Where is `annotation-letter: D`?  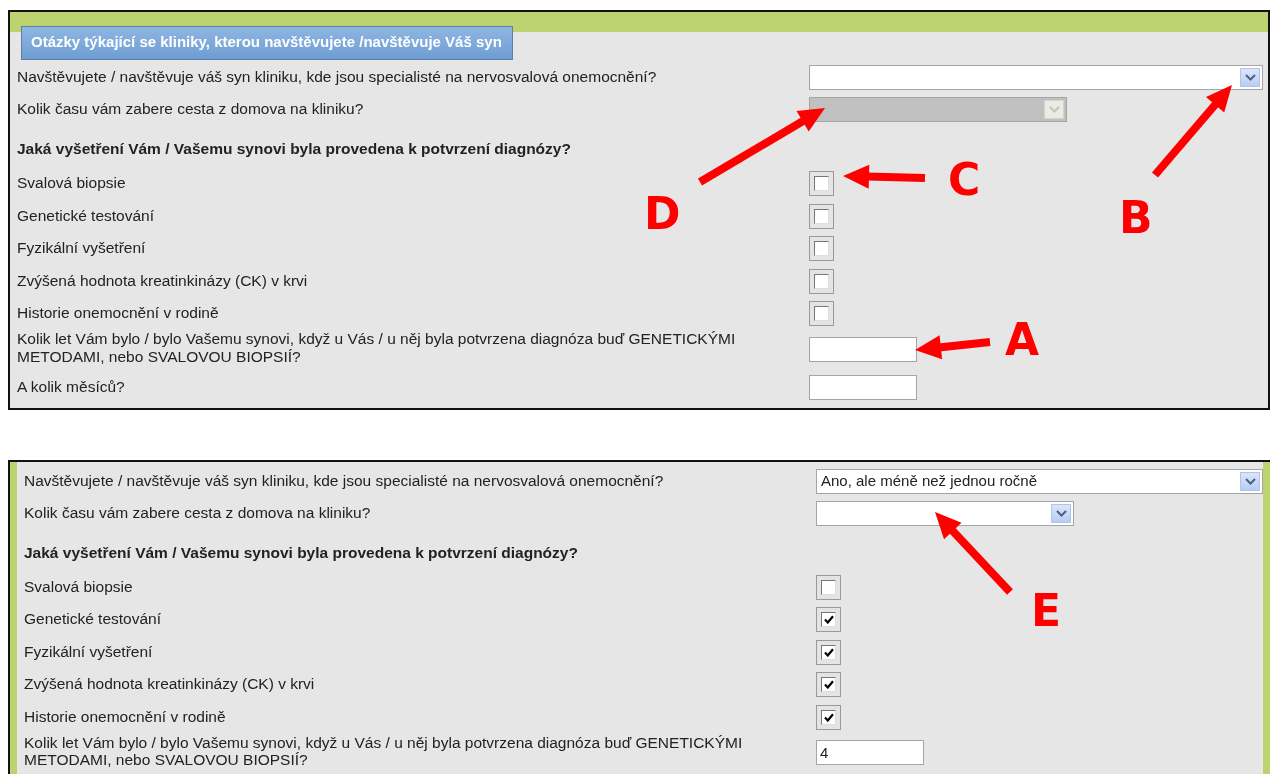 annotation-letter: D is located at coordinates (662, 214).